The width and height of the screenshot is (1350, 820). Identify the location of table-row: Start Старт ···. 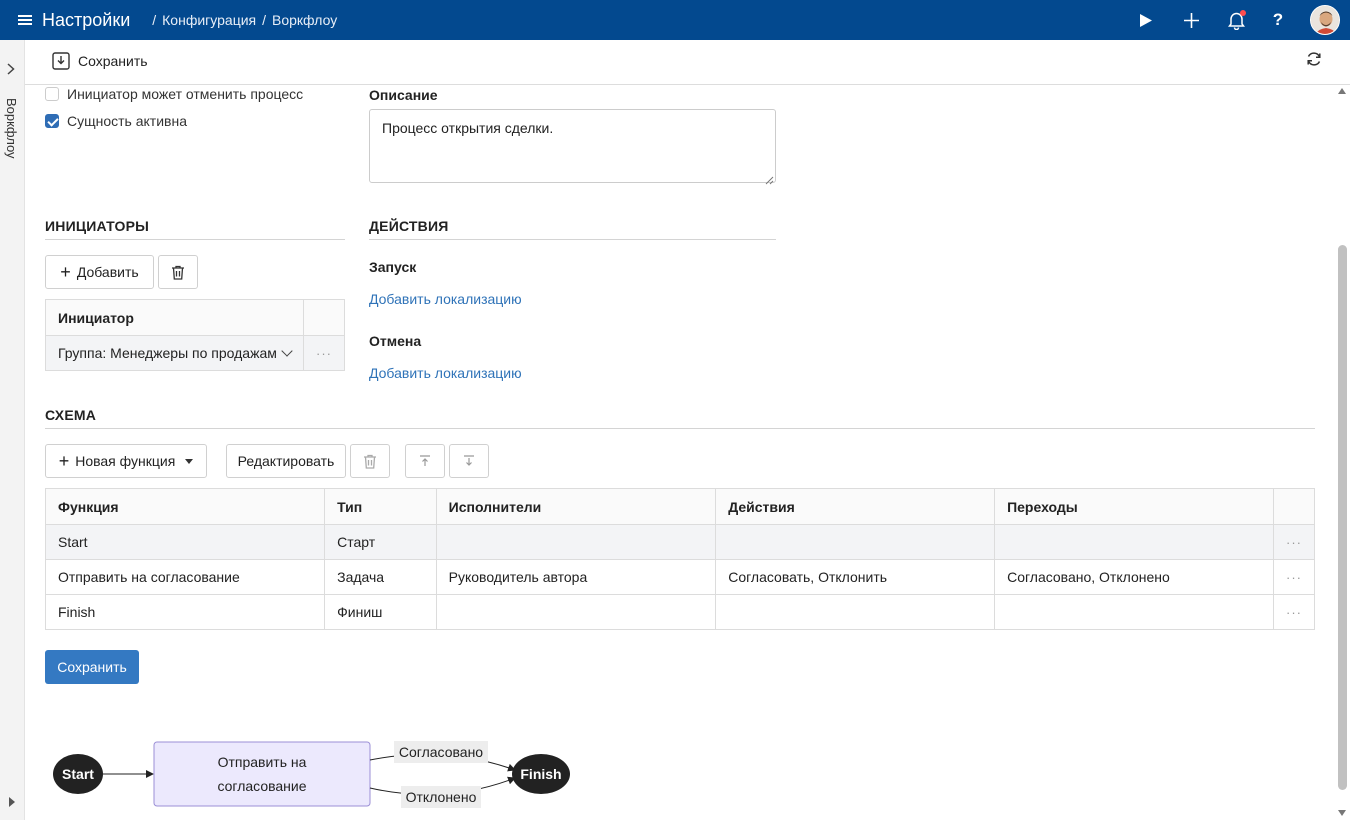
(680, 542).